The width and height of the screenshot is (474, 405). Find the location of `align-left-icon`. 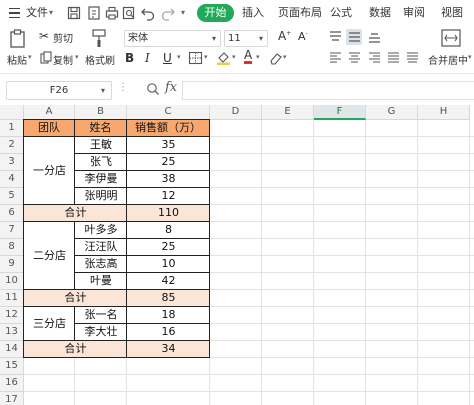

align-left-icon is located at coordinates (335, 58).